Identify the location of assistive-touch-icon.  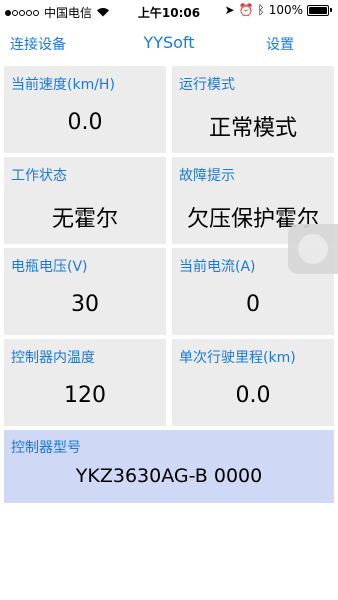
(313, 249).